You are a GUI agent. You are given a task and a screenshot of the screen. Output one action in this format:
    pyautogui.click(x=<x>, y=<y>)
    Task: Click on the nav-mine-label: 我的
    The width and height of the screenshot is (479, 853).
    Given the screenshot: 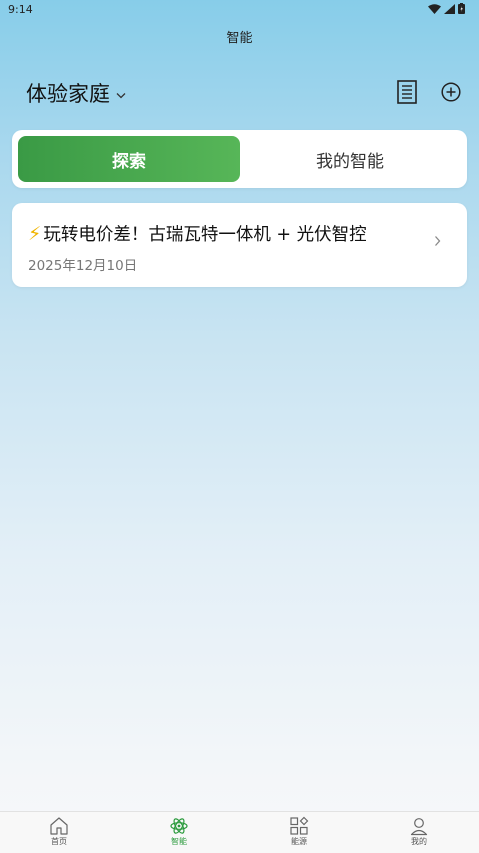 What is the action you would take?
    pyautogui.click(x=419, y=841)
    